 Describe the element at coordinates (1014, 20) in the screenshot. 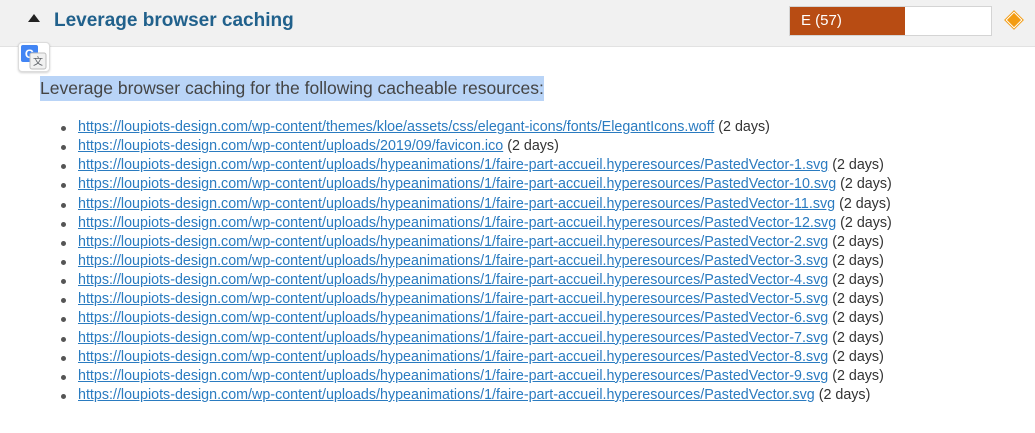

I see `priority-diamond-icon` at that location.